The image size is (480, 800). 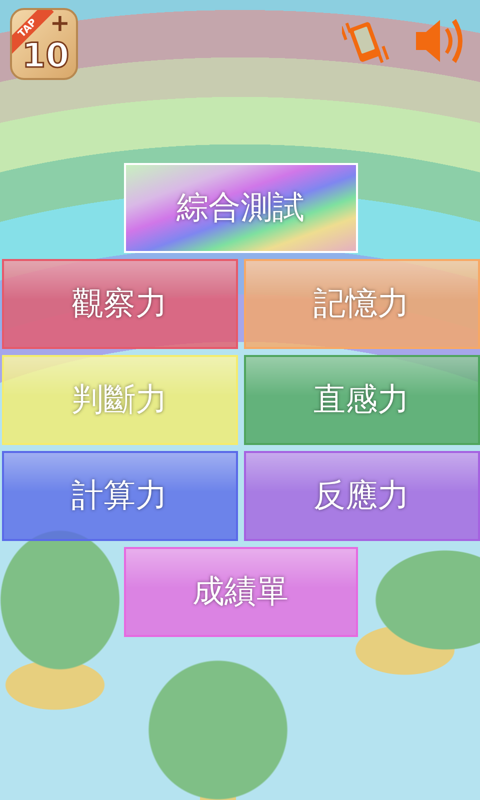 I want to click on mode-button: 觀察力, so click(x=120, y=304).